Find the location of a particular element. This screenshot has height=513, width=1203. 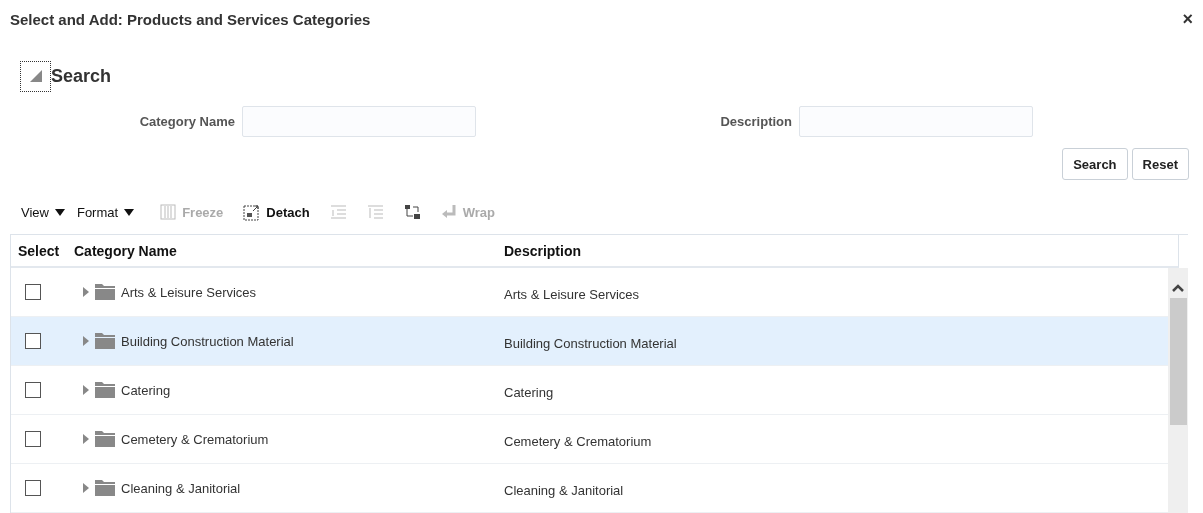

hierarchy-icon is located at coordinates (412, 212).